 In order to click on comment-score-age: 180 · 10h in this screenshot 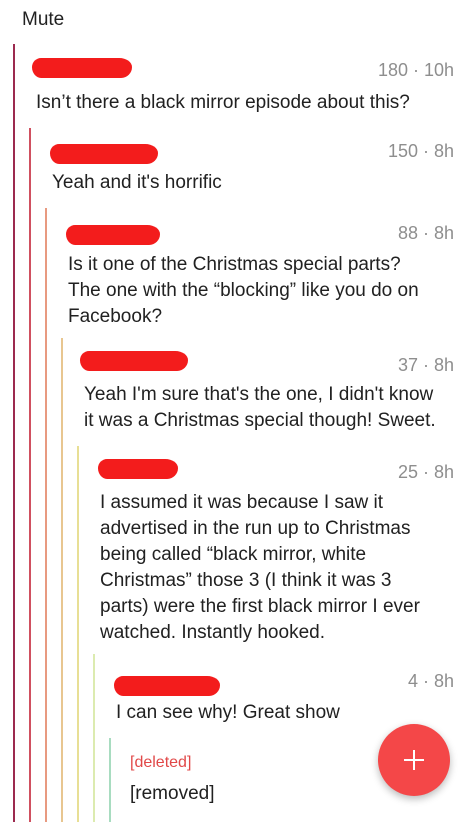, I will do `click(415, 70)`.